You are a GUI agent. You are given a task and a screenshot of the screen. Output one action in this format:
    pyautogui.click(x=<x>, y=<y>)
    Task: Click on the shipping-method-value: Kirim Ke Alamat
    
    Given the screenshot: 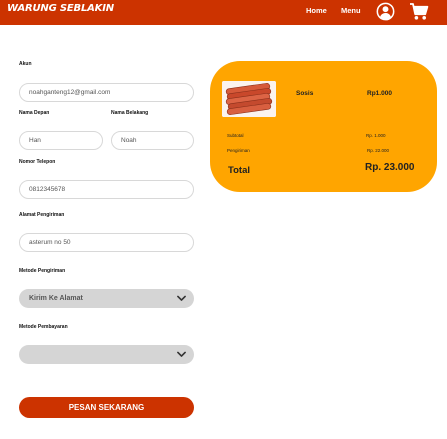 What is the action you would take?
    pyautogui.click(x=56, y=298)
    